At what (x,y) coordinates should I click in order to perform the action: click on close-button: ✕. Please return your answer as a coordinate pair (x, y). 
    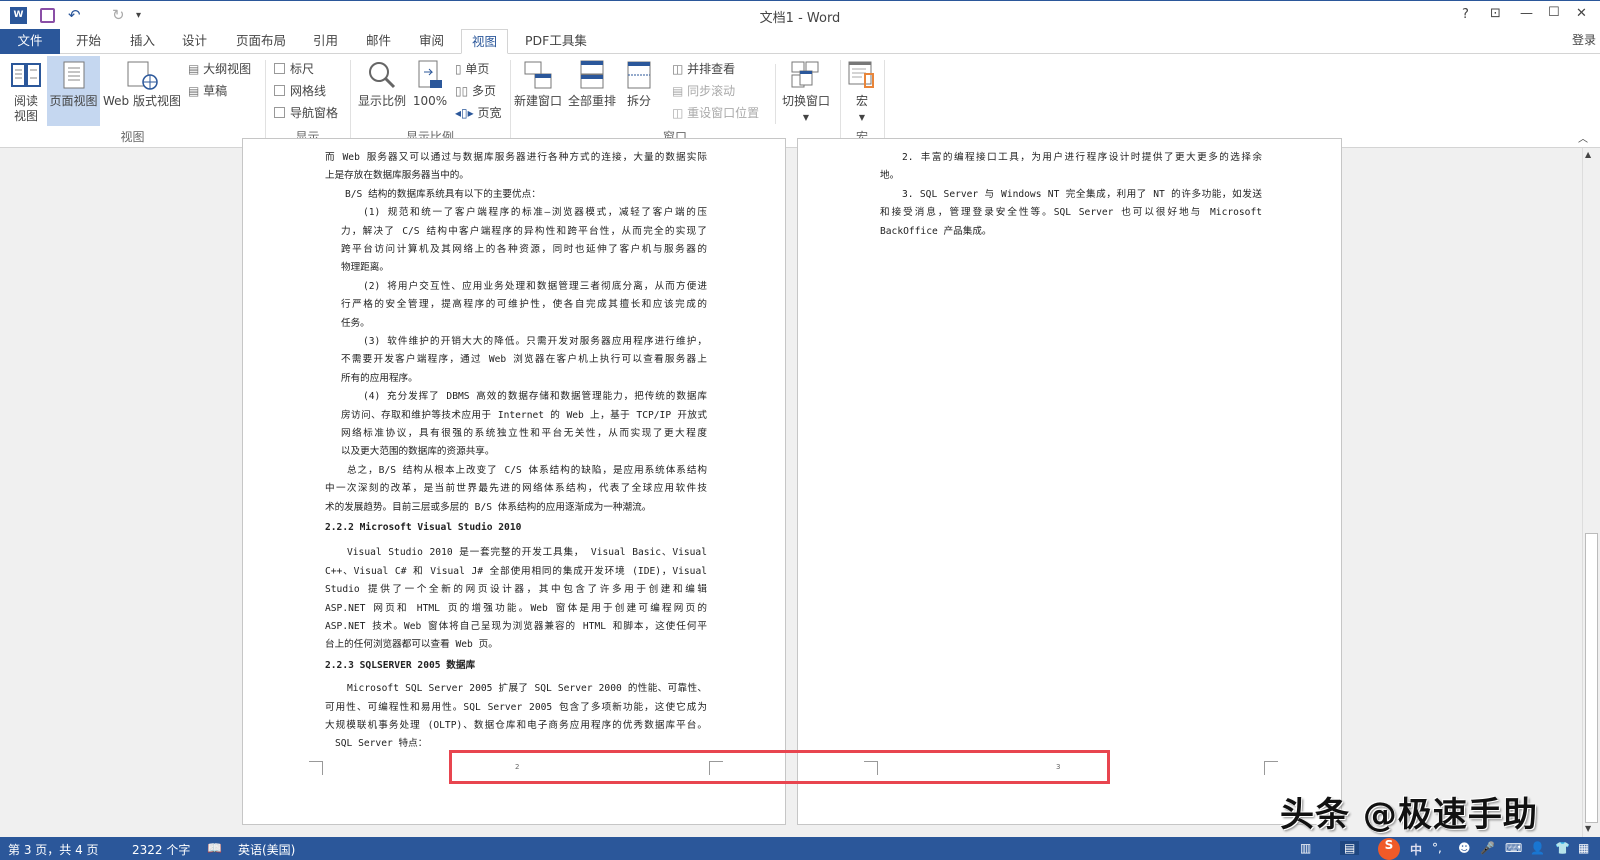
    Looking at the image, I should click on (1581, 13).